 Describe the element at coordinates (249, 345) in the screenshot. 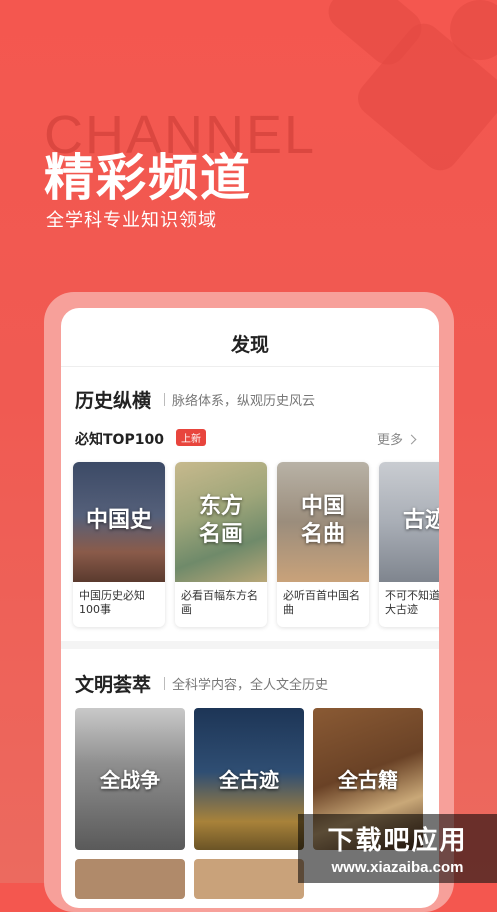

I see `page-title: 发现` at that location.